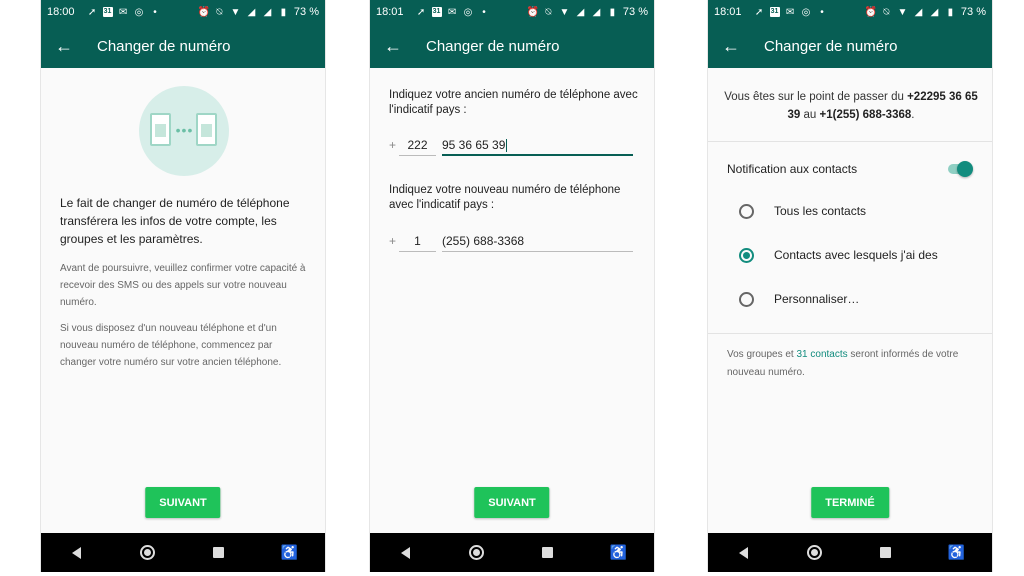 Image resolution: width=1024 pixels, height=576 pixels. What do you see at coordinates (850, 502) in the screenshot?
I see `done-button: TERMINÉ` at bounding box center [850, 502].